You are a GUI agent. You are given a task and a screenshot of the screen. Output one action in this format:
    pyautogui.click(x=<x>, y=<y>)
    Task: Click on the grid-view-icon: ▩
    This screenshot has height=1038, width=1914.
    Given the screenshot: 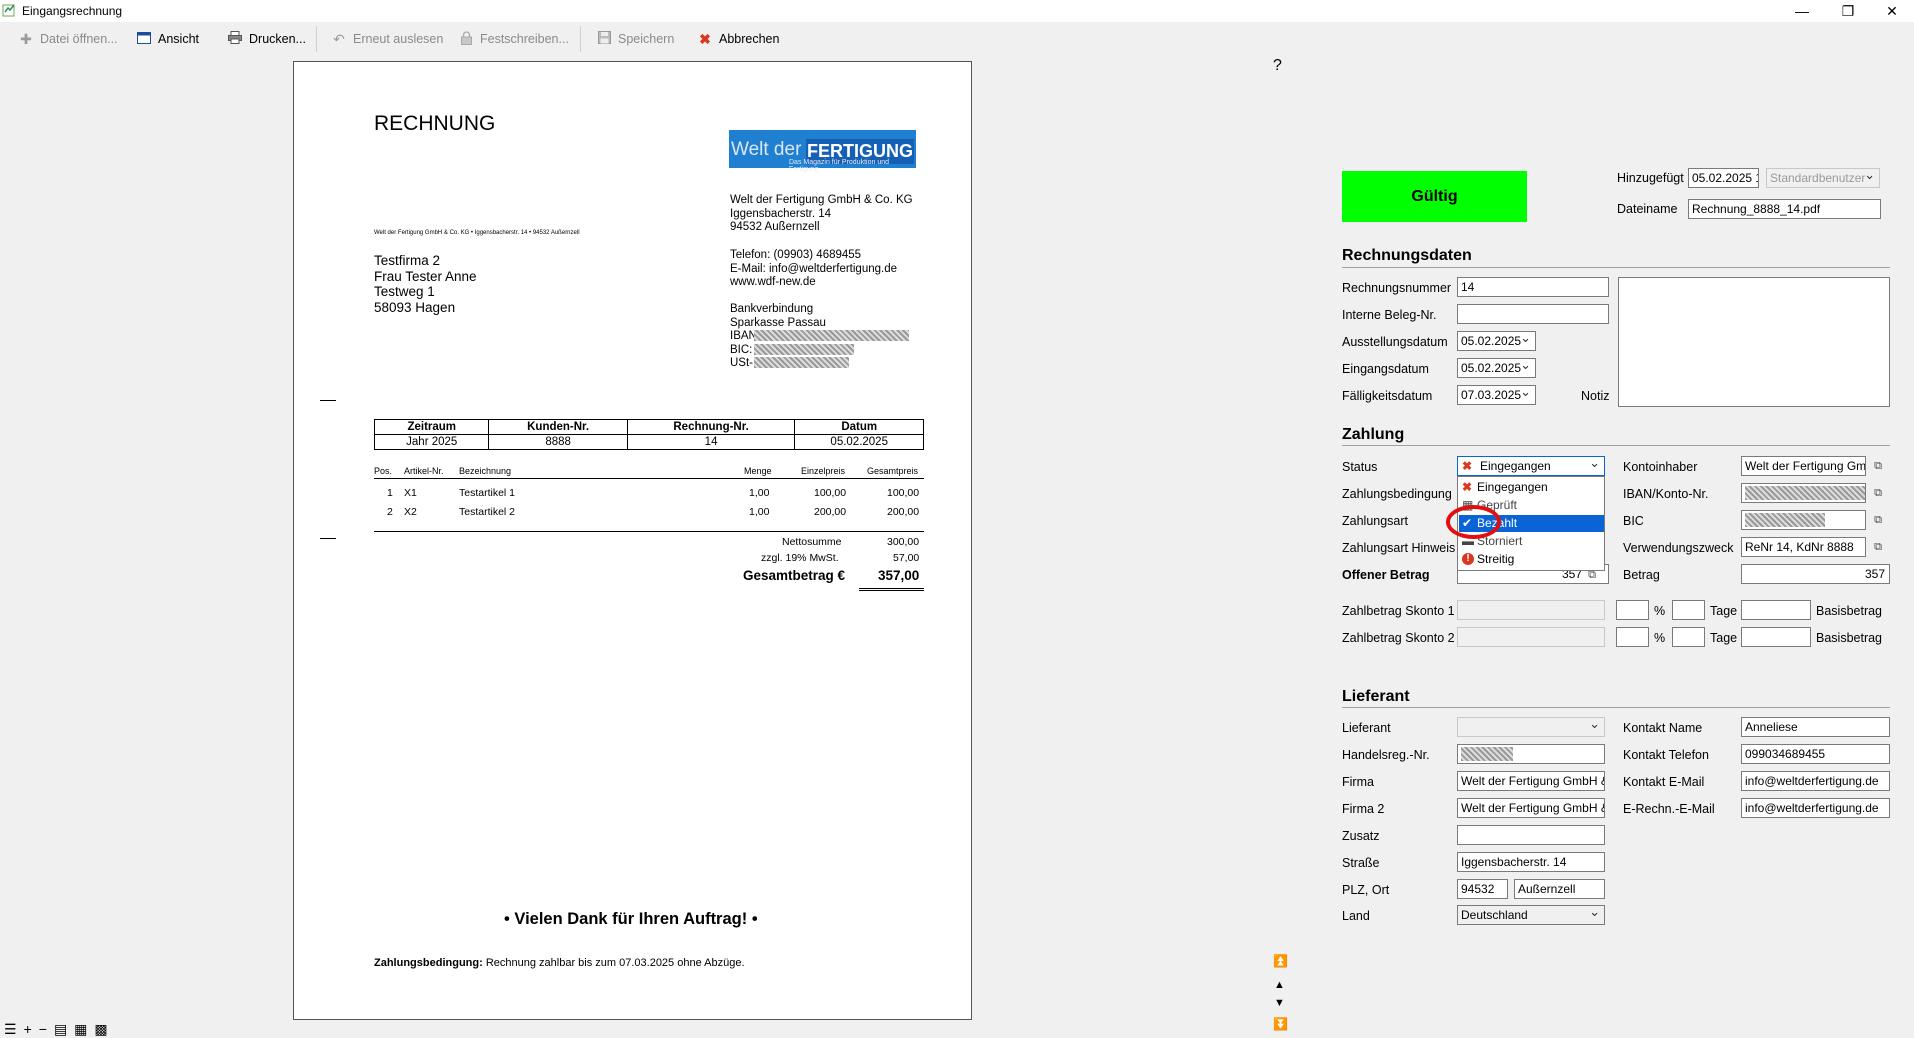 What is the action you would take?
    pyautogui.click(x=100, y=1029)
    